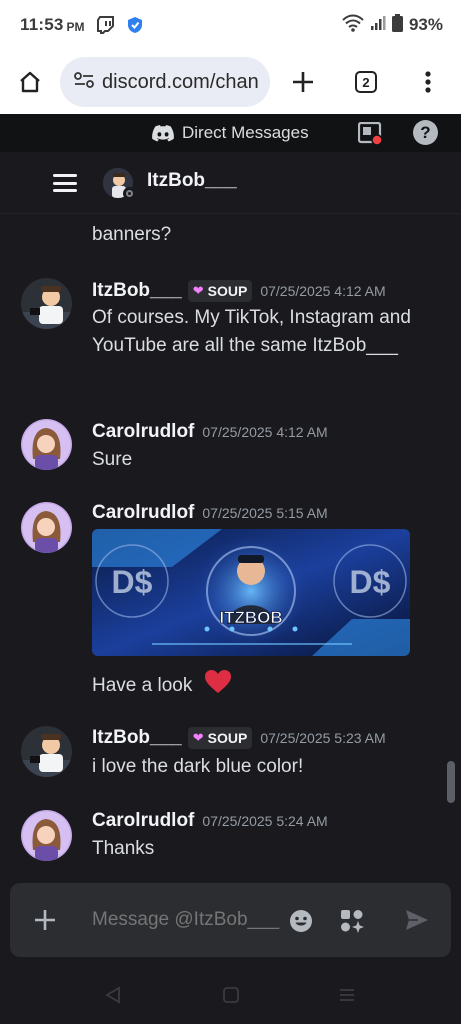  Describe the element at coordinates (105, 25) in the screenshot. I see `twitch-icon` at that location.